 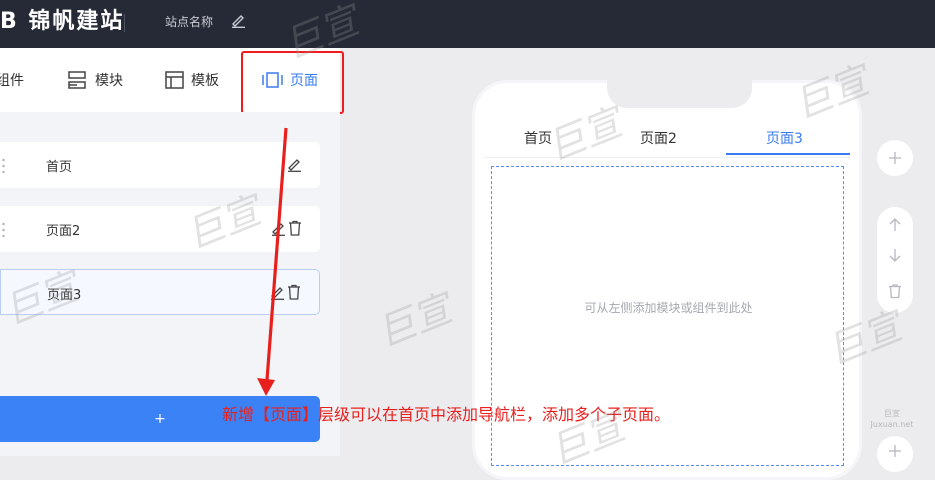 What do you see at coordinates (892, 419) in the screenshot?
I see `watermark-badge: 巨宣 Juxuan.net` at bounding box center [892, 419].